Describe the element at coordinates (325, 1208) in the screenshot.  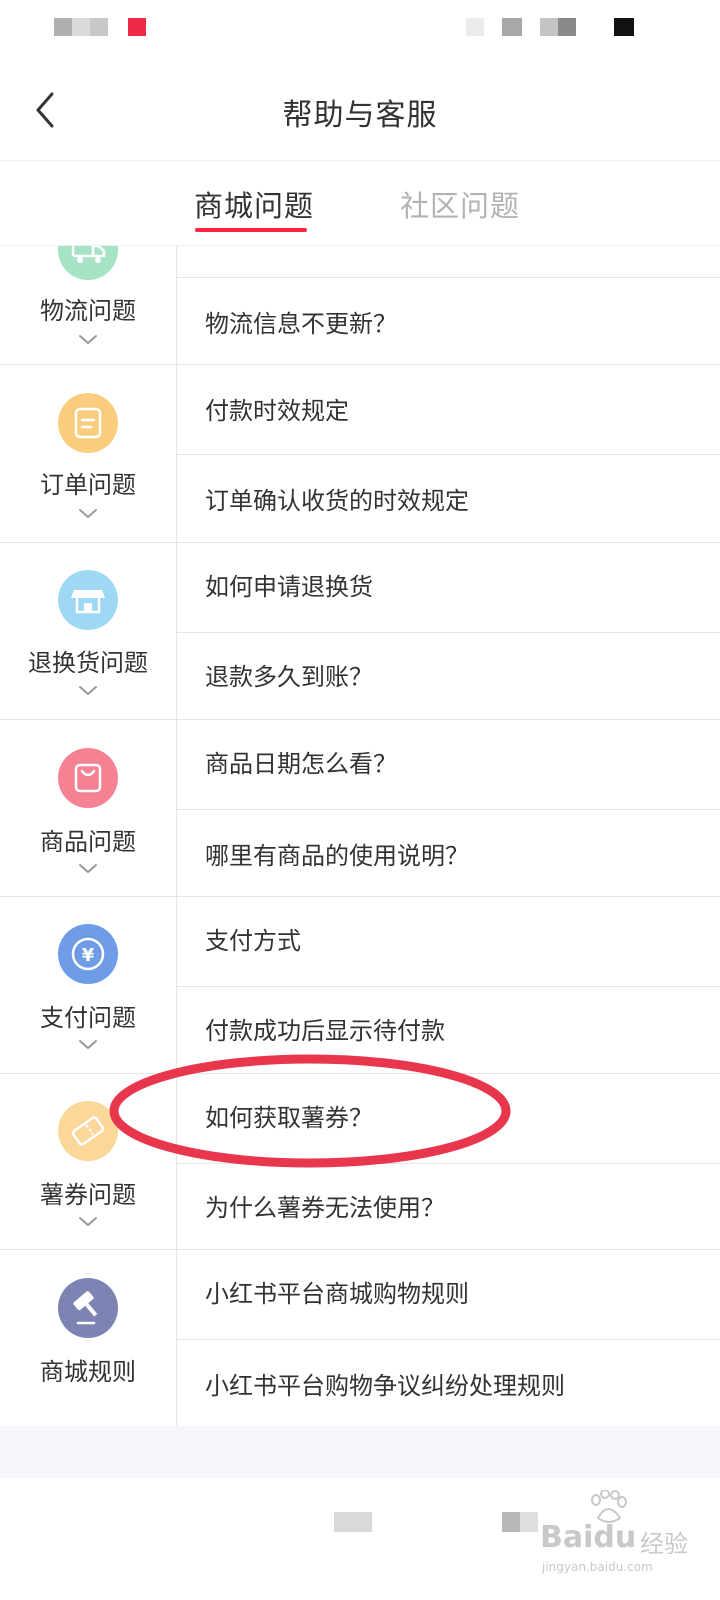
I see `question-text: 为什么薯券无法使用？` at that location.